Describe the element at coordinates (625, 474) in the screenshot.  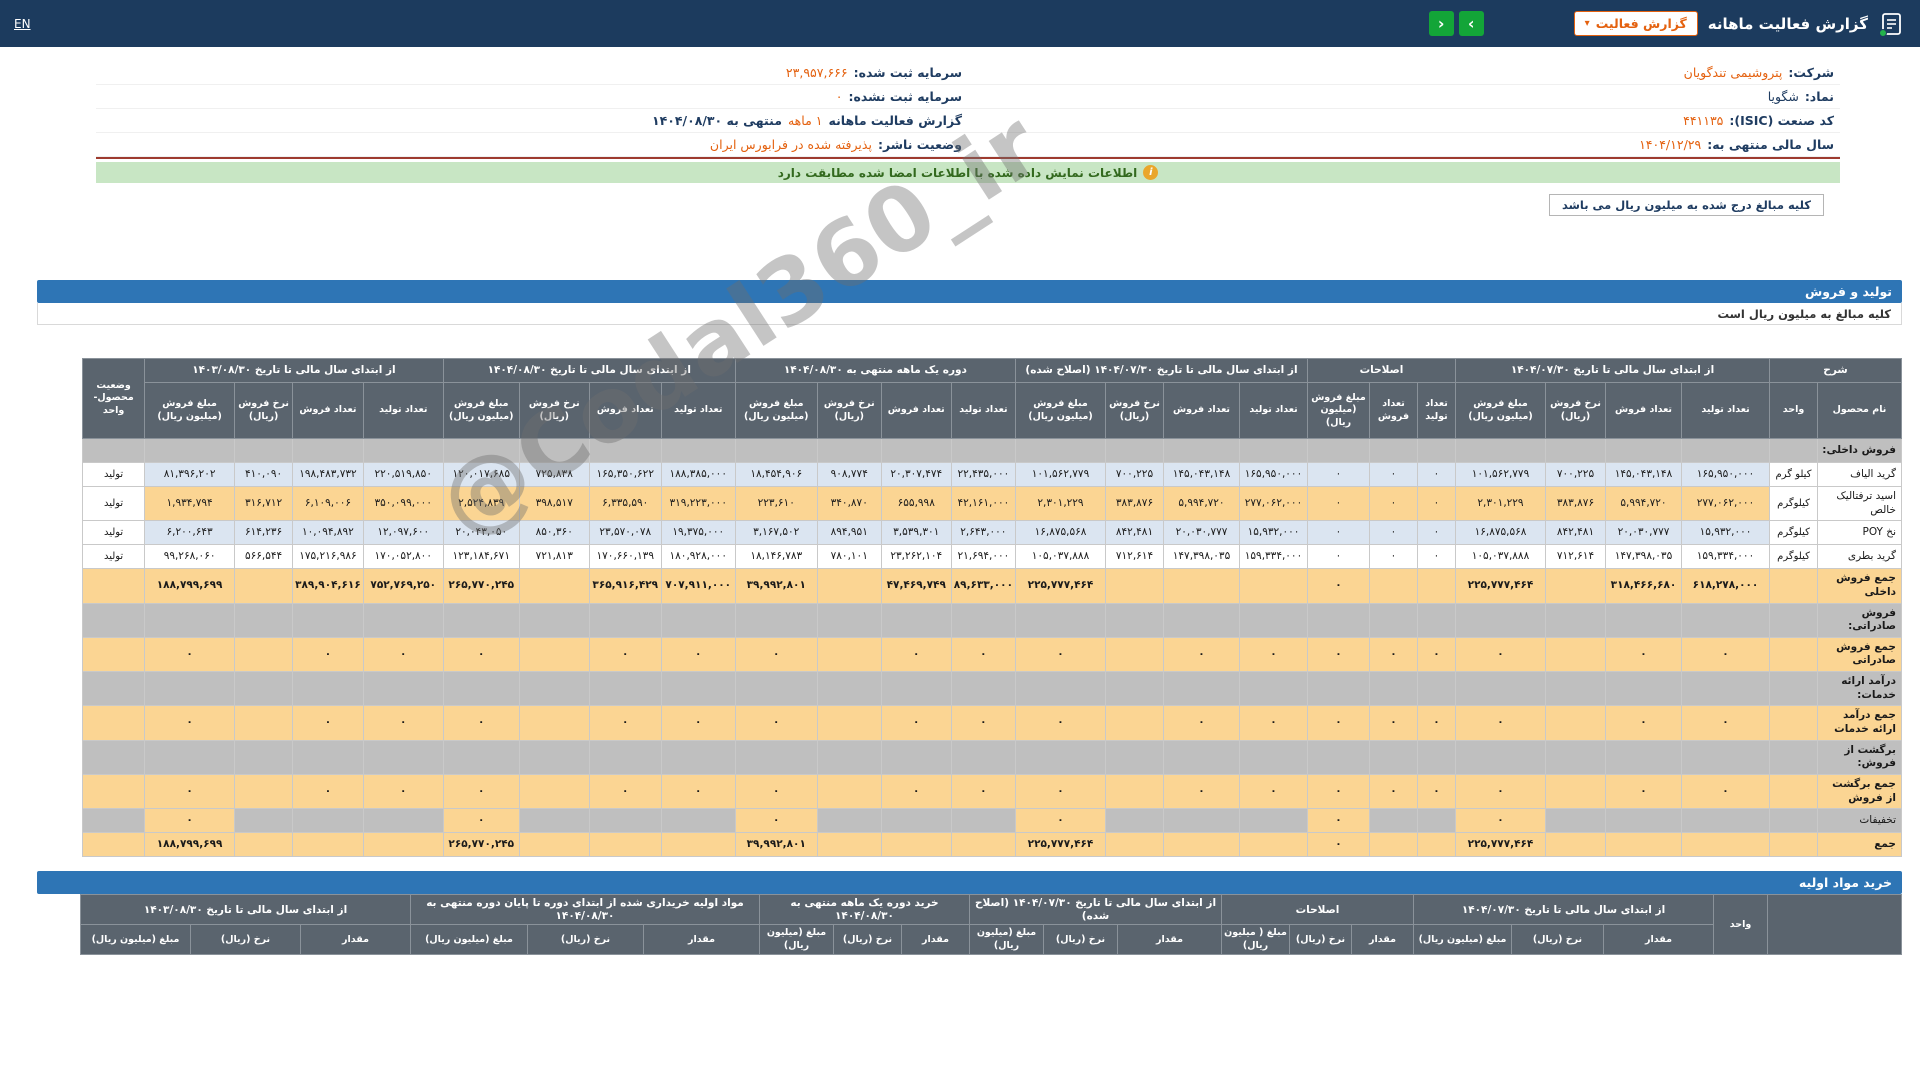
I see `value-cell: ۱۶۵,۳۵۰,۶۲۲` at that location.